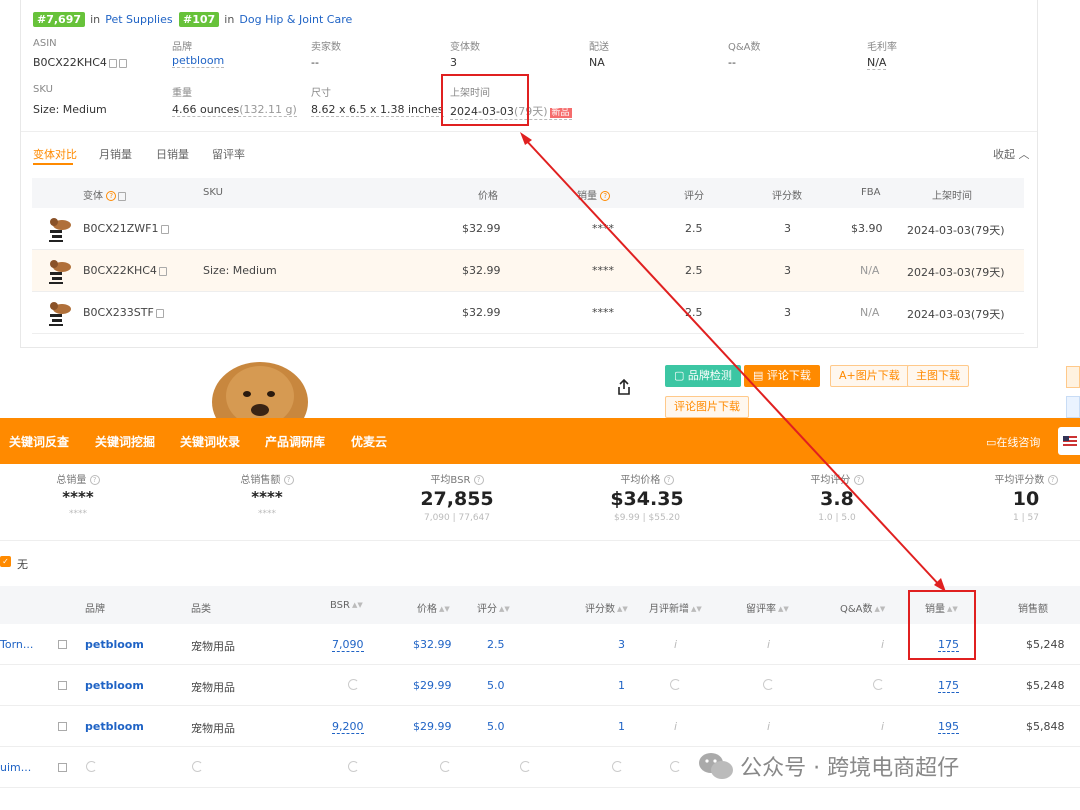 The width and height of the screenshot is (1080, 810). What do you see at coordinates (228, 154) in the screenshot?
I see `tab-review-rate: 留评率` at bounding box center [228, 154].